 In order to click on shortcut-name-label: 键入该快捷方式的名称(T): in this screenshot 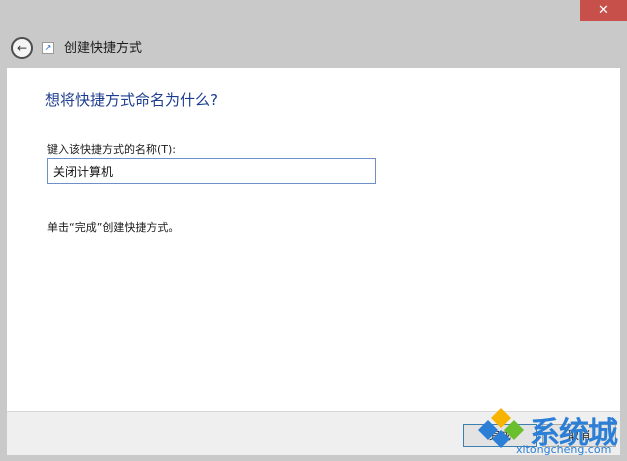, I will do `click(112, 149)`.